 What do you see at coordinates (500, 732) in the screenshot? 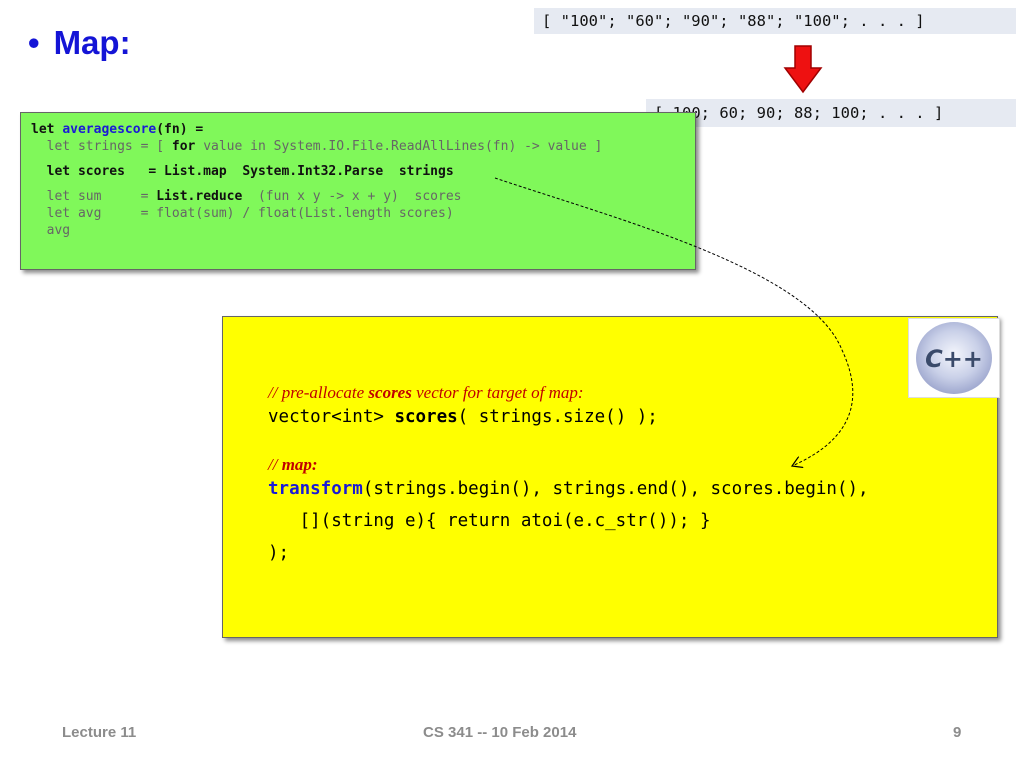
I see `footer-course-date: CS 341 -- 10 Feb 2014` at bounding box center [500, 732].